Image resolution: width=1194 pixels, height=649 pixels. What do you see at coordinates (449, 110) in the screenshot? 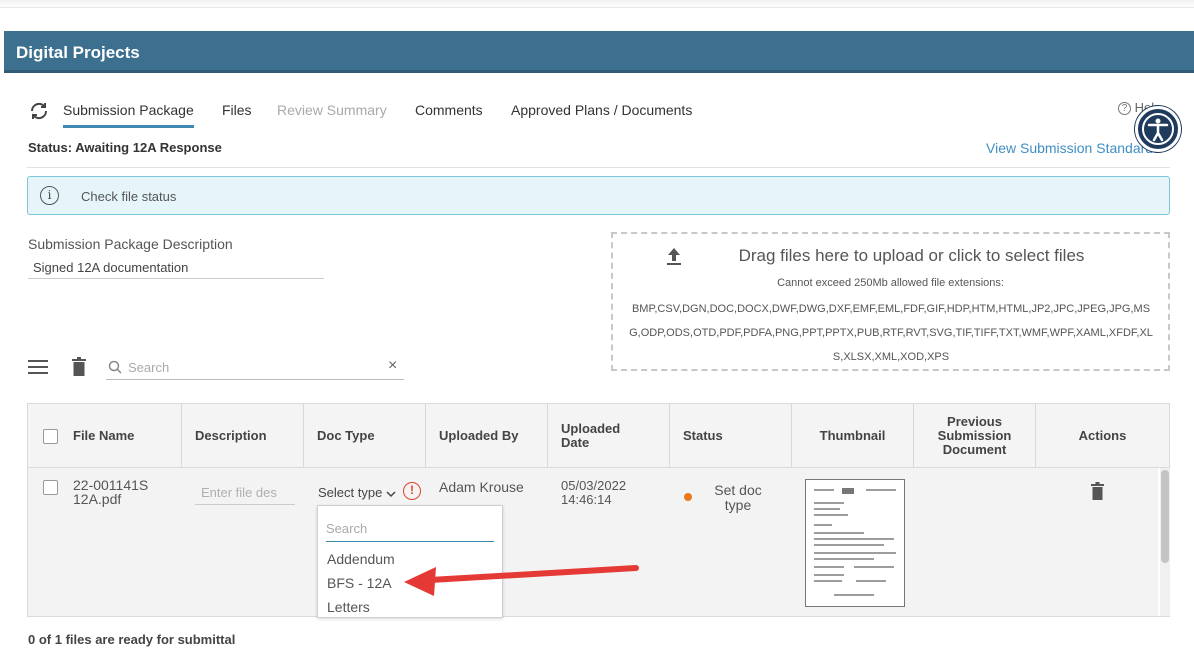
I see `tab-comments: Comments` at bounding box center [449, 110].